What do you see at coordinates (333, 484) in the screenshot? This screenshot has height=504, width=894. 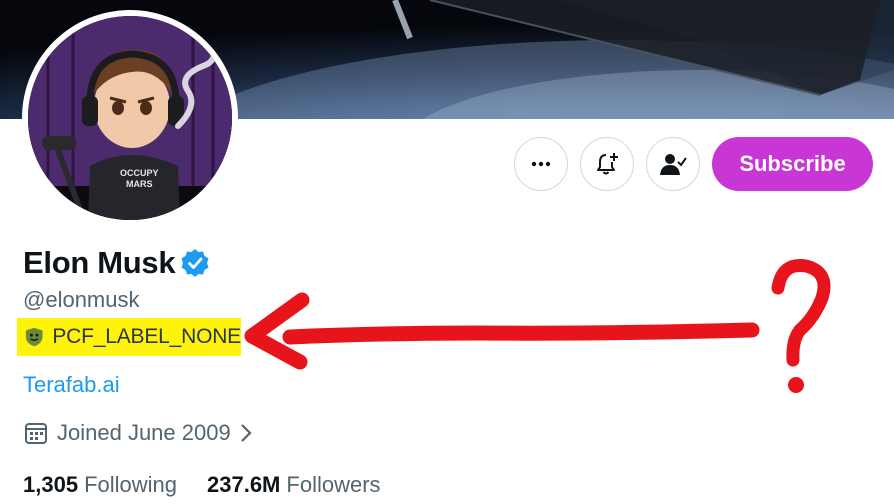 I see `followers-label: Followers` at bounding box center [333, 484].